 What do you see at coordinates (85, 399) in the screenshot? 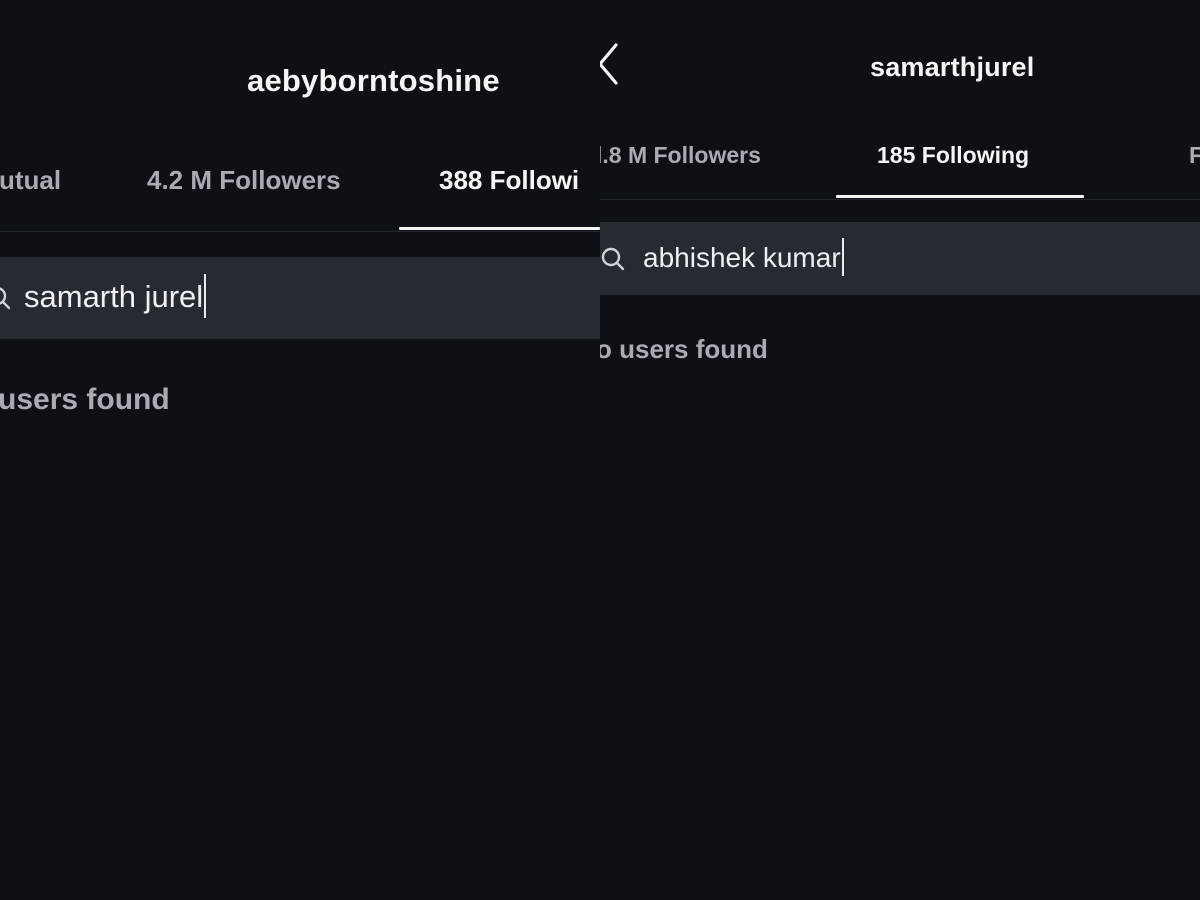
I see `no-results-message: users found` at bounding box center [85, 399].